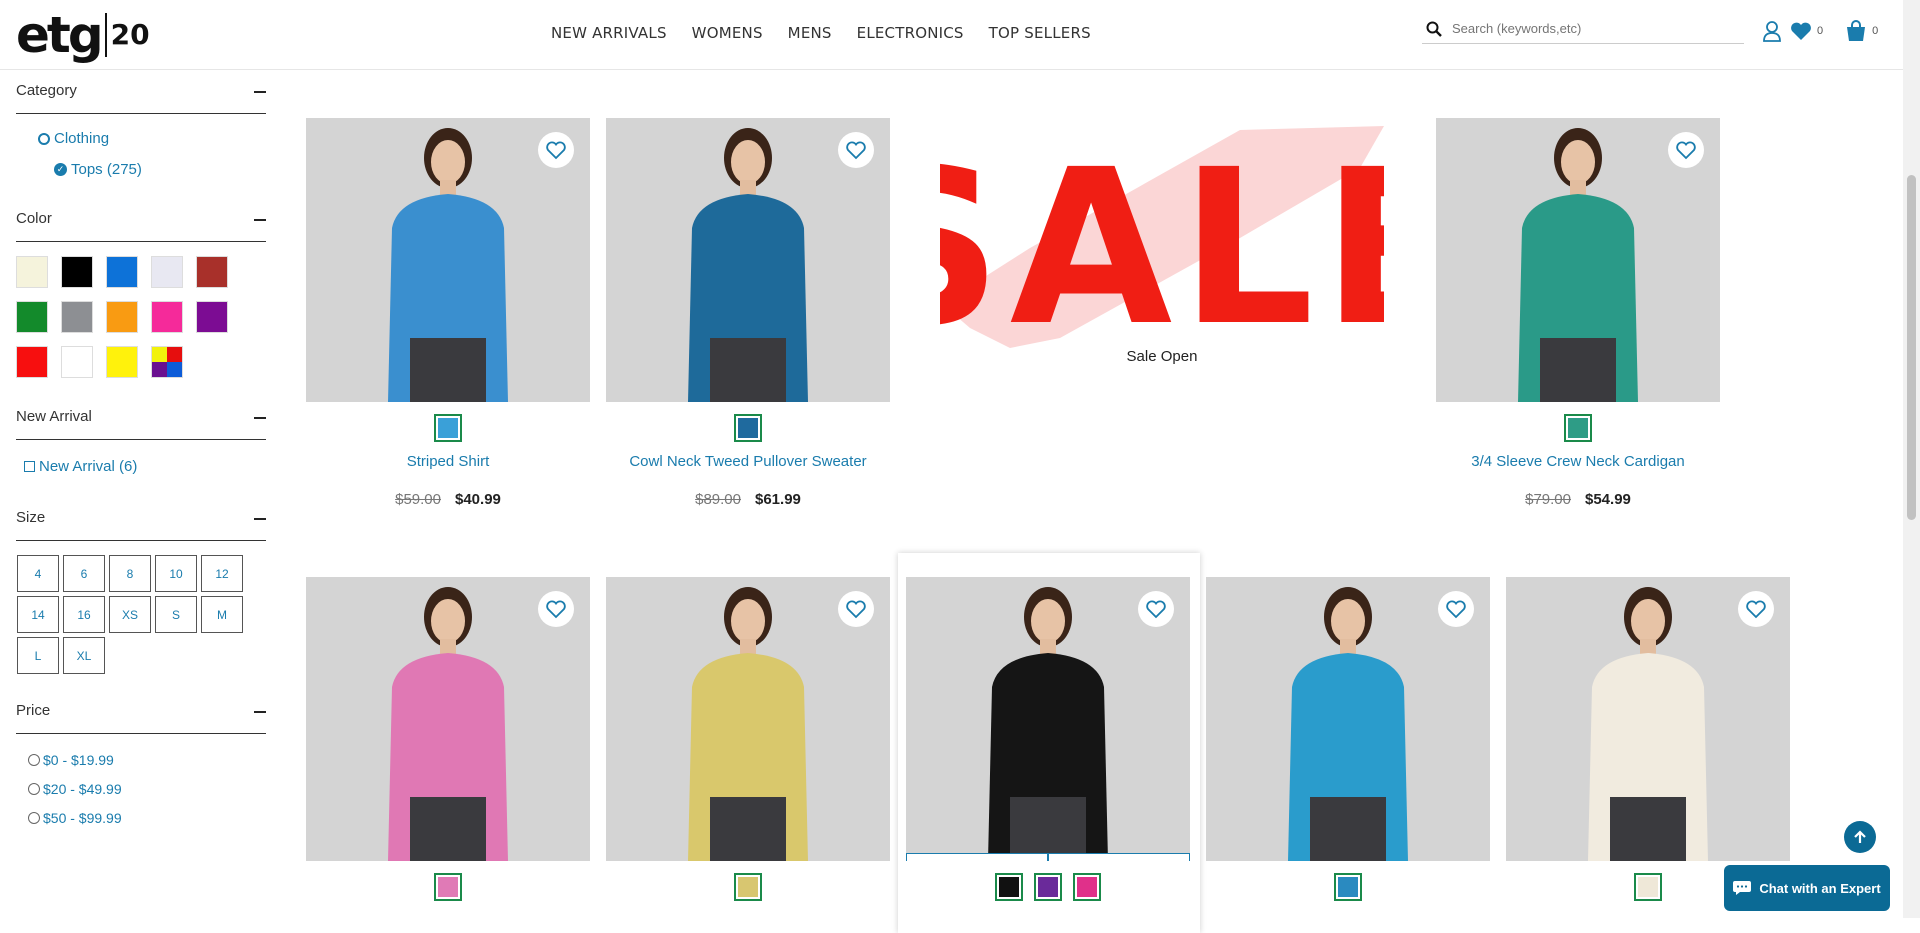  Describe the element at coordinates (1434, 29) in the screenshot. I see `search-icon` at that location.